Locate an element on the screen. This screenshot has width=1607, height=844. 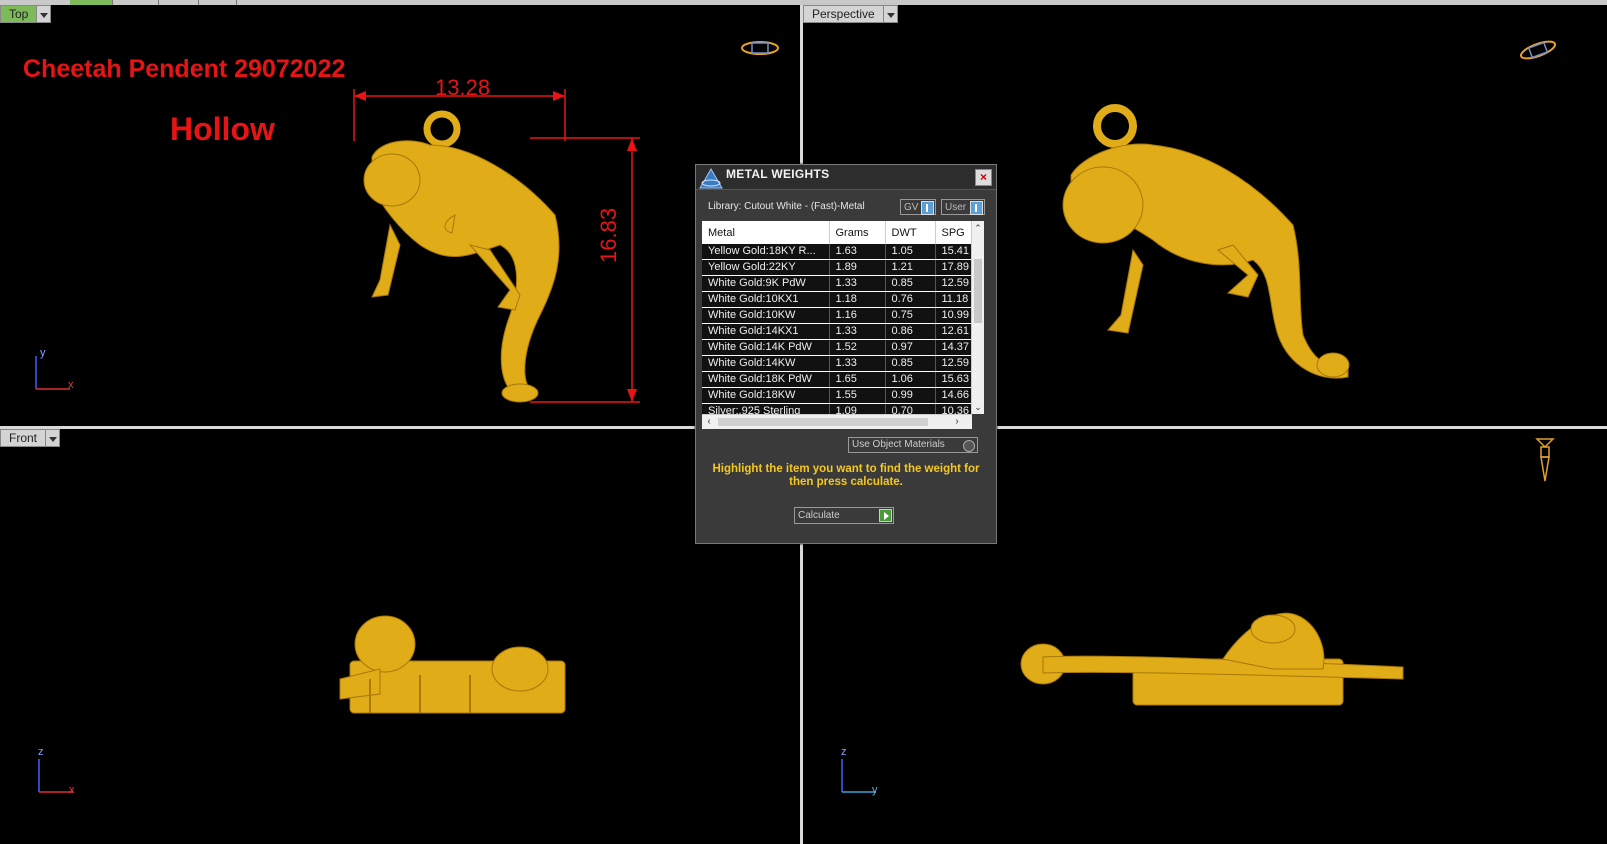
spg-cell: 17.89 is located at coordinates (954, 267).